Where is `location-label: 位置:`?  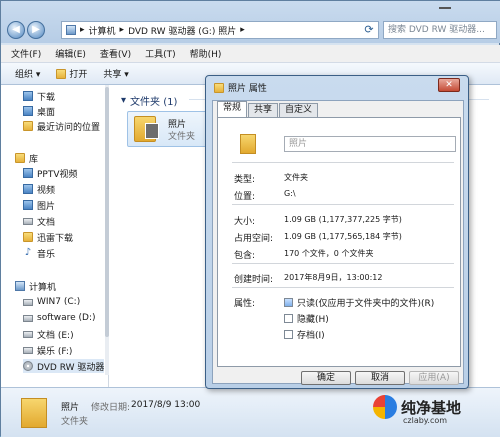
location-label: 位置: is located at coordinates (245, 197).